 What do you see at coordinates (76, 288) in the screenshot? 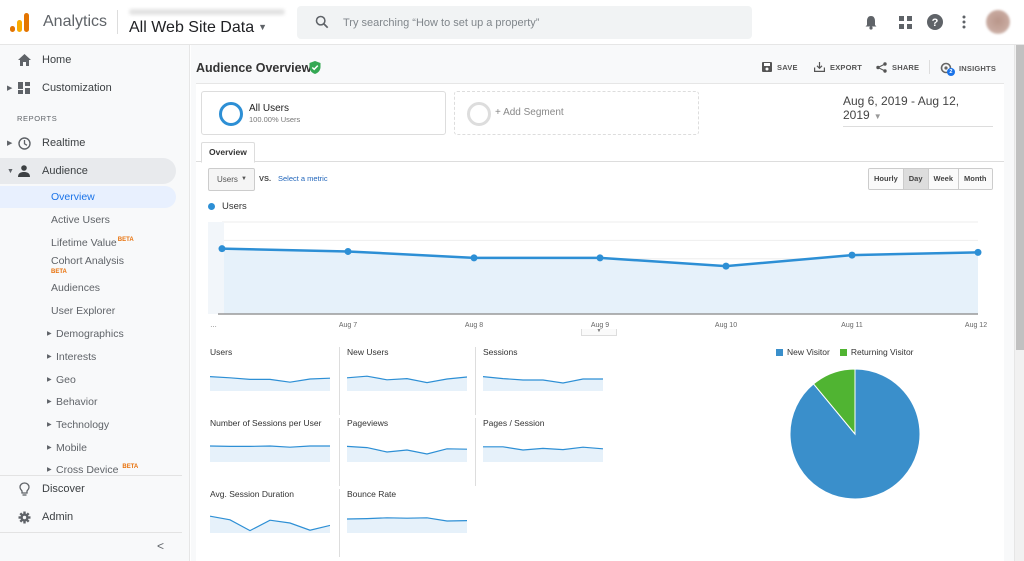
I see `sidebar-item-label: Audiences` at bounding box center [76, 288].